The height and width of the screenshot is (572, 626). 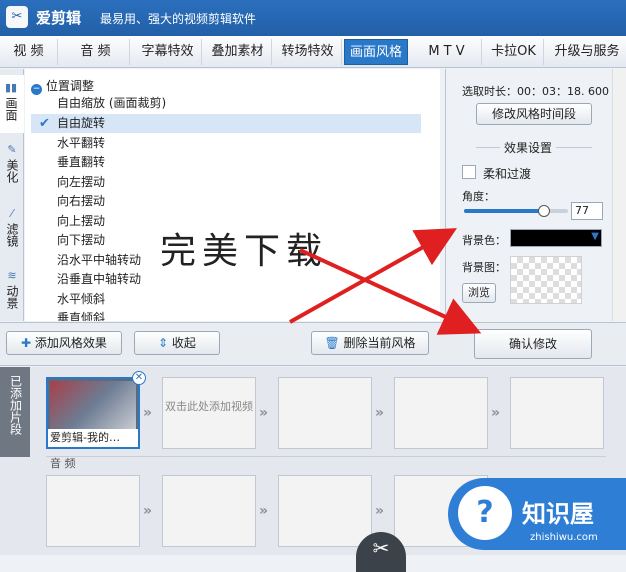 What do you see at coordinates (564, 537) in the screenshot?
I see `brand-url: zhishiwu.com` at bounding box center [564, 537].